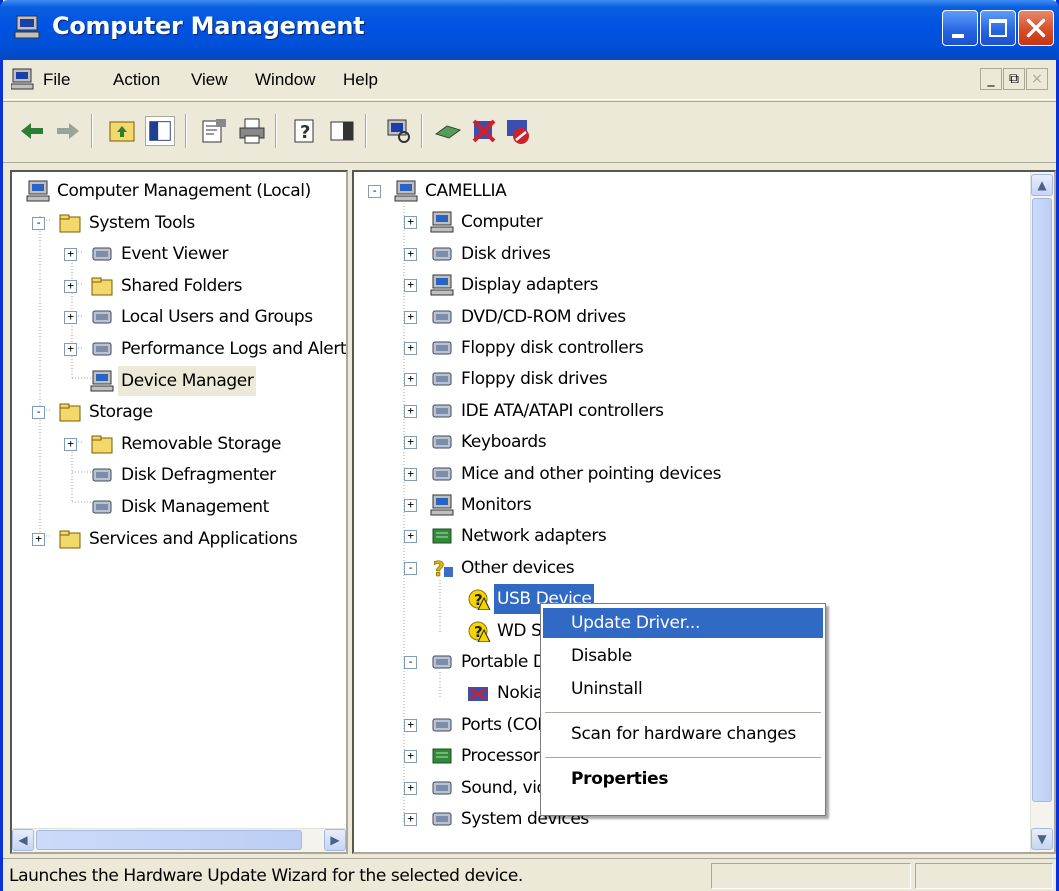 The image size is (1059, 891). Describe the element at coordinates (179, 349) in the screenshot. I see `tree-item-performance-logs-and-alerts: + Performance Logs and Alerts` at that location.